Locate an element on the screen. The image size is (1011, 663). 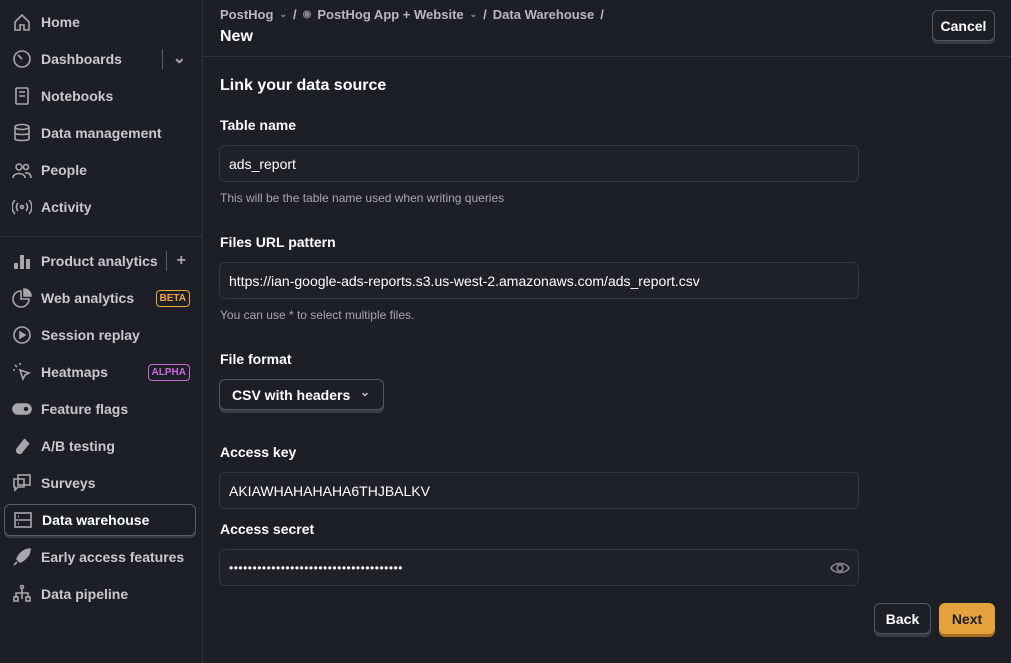
people-icon is located at coordinates (22, 170).